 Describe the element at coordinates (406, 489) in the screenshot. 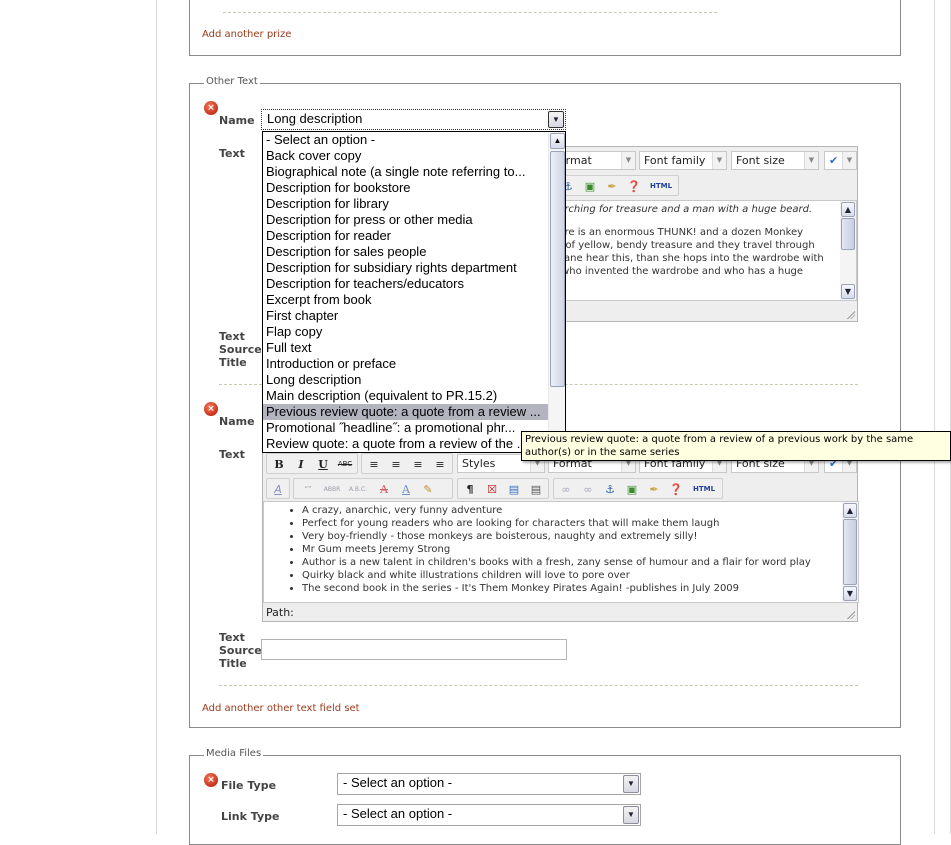

I see `insertion-icon: A` at that location.